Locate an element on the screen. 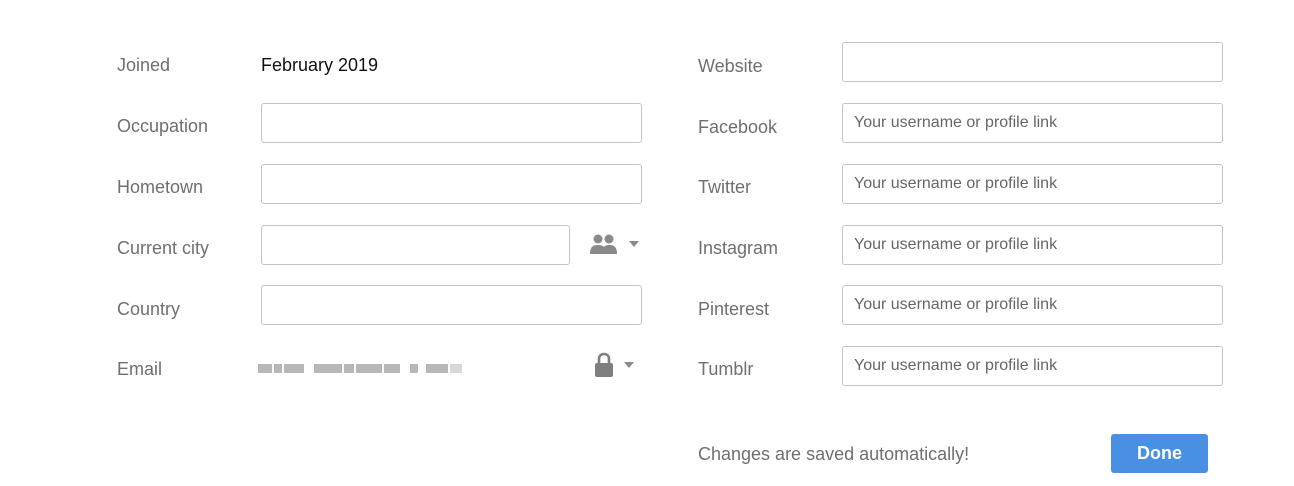 The height and width of the screenshot is (486, 1294). current-city-privacy-dropdown is located at coordinates (614, 244).